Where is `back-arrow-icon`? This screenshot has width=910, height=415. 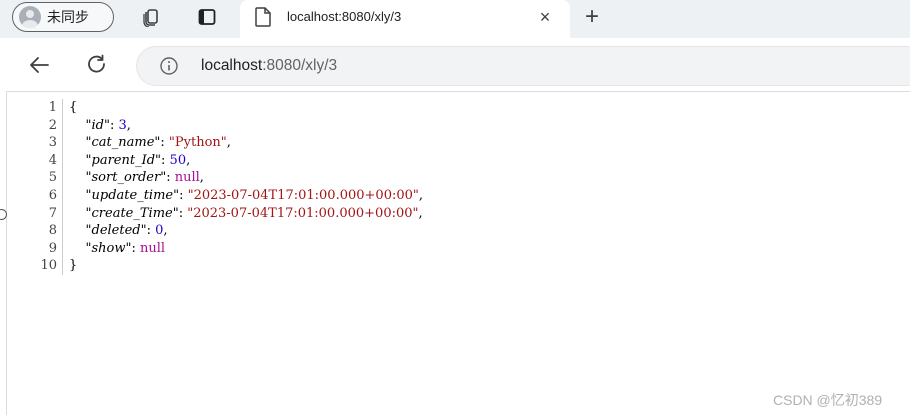
back-arrow-icon is located at coordinates (39, 65).